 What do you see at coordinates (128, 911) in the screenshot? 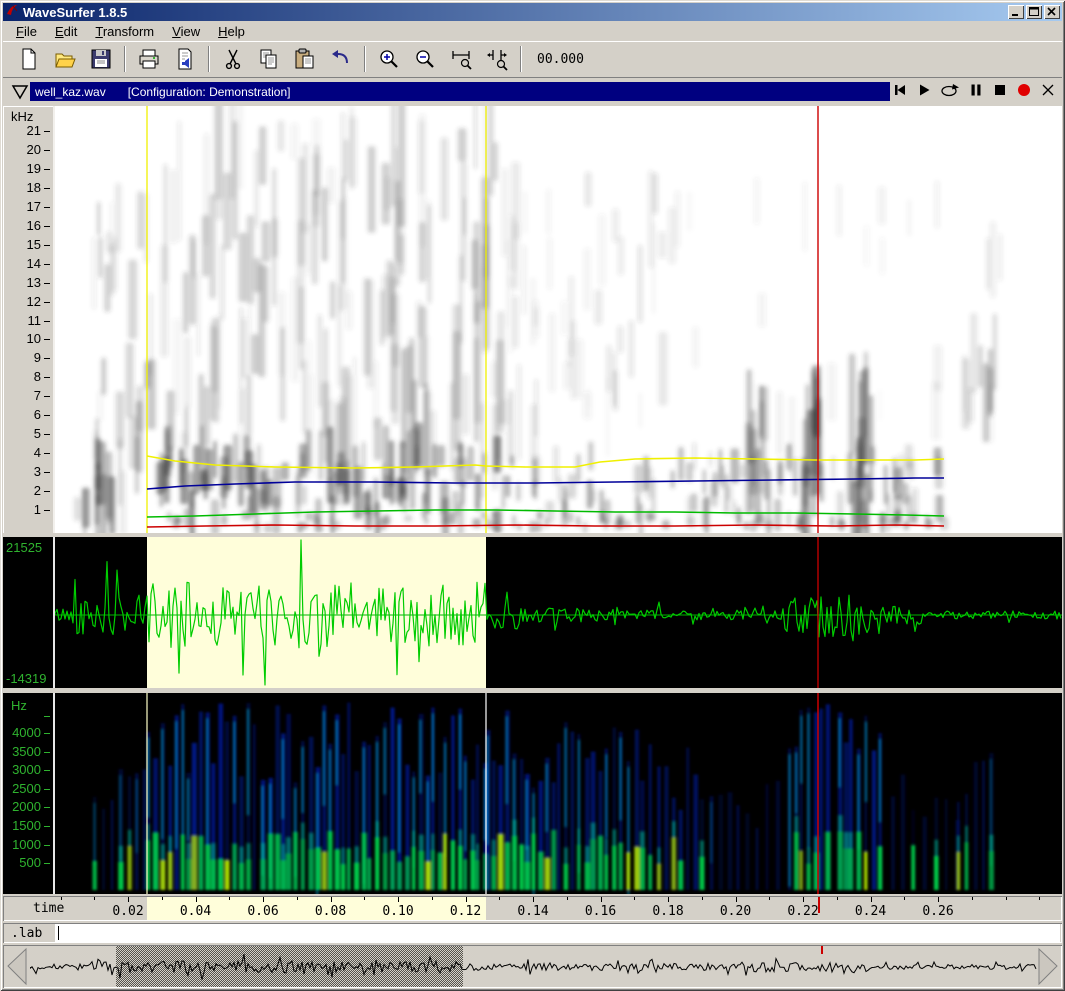
I see `time-tick-label: 0.02` at bounding box center [128, 911].